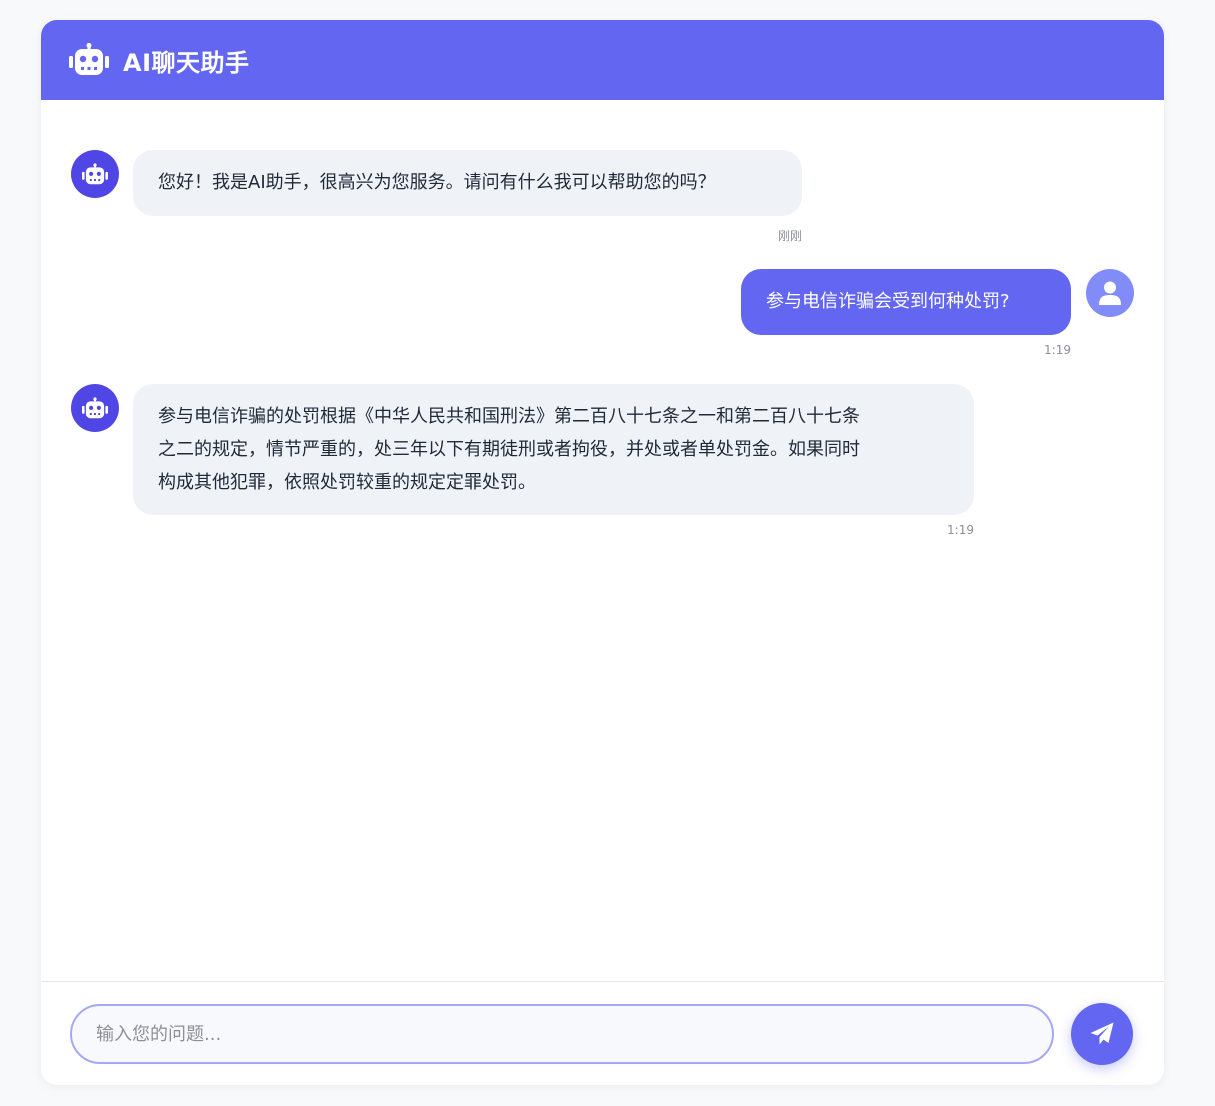  I want to click on message-input, so click(562, 1034).